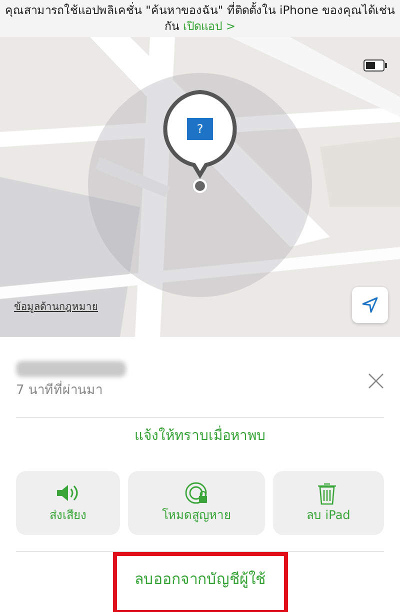 The height and width of the screenshot is (612, 400). I want to click on open-app-link: เปิดแอป >, so click(209, 26).